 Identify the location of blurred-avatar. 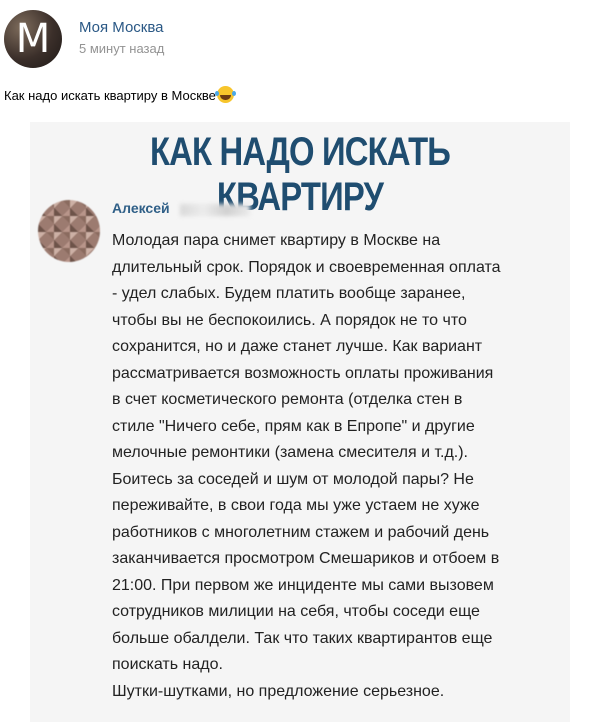
(69, 231).